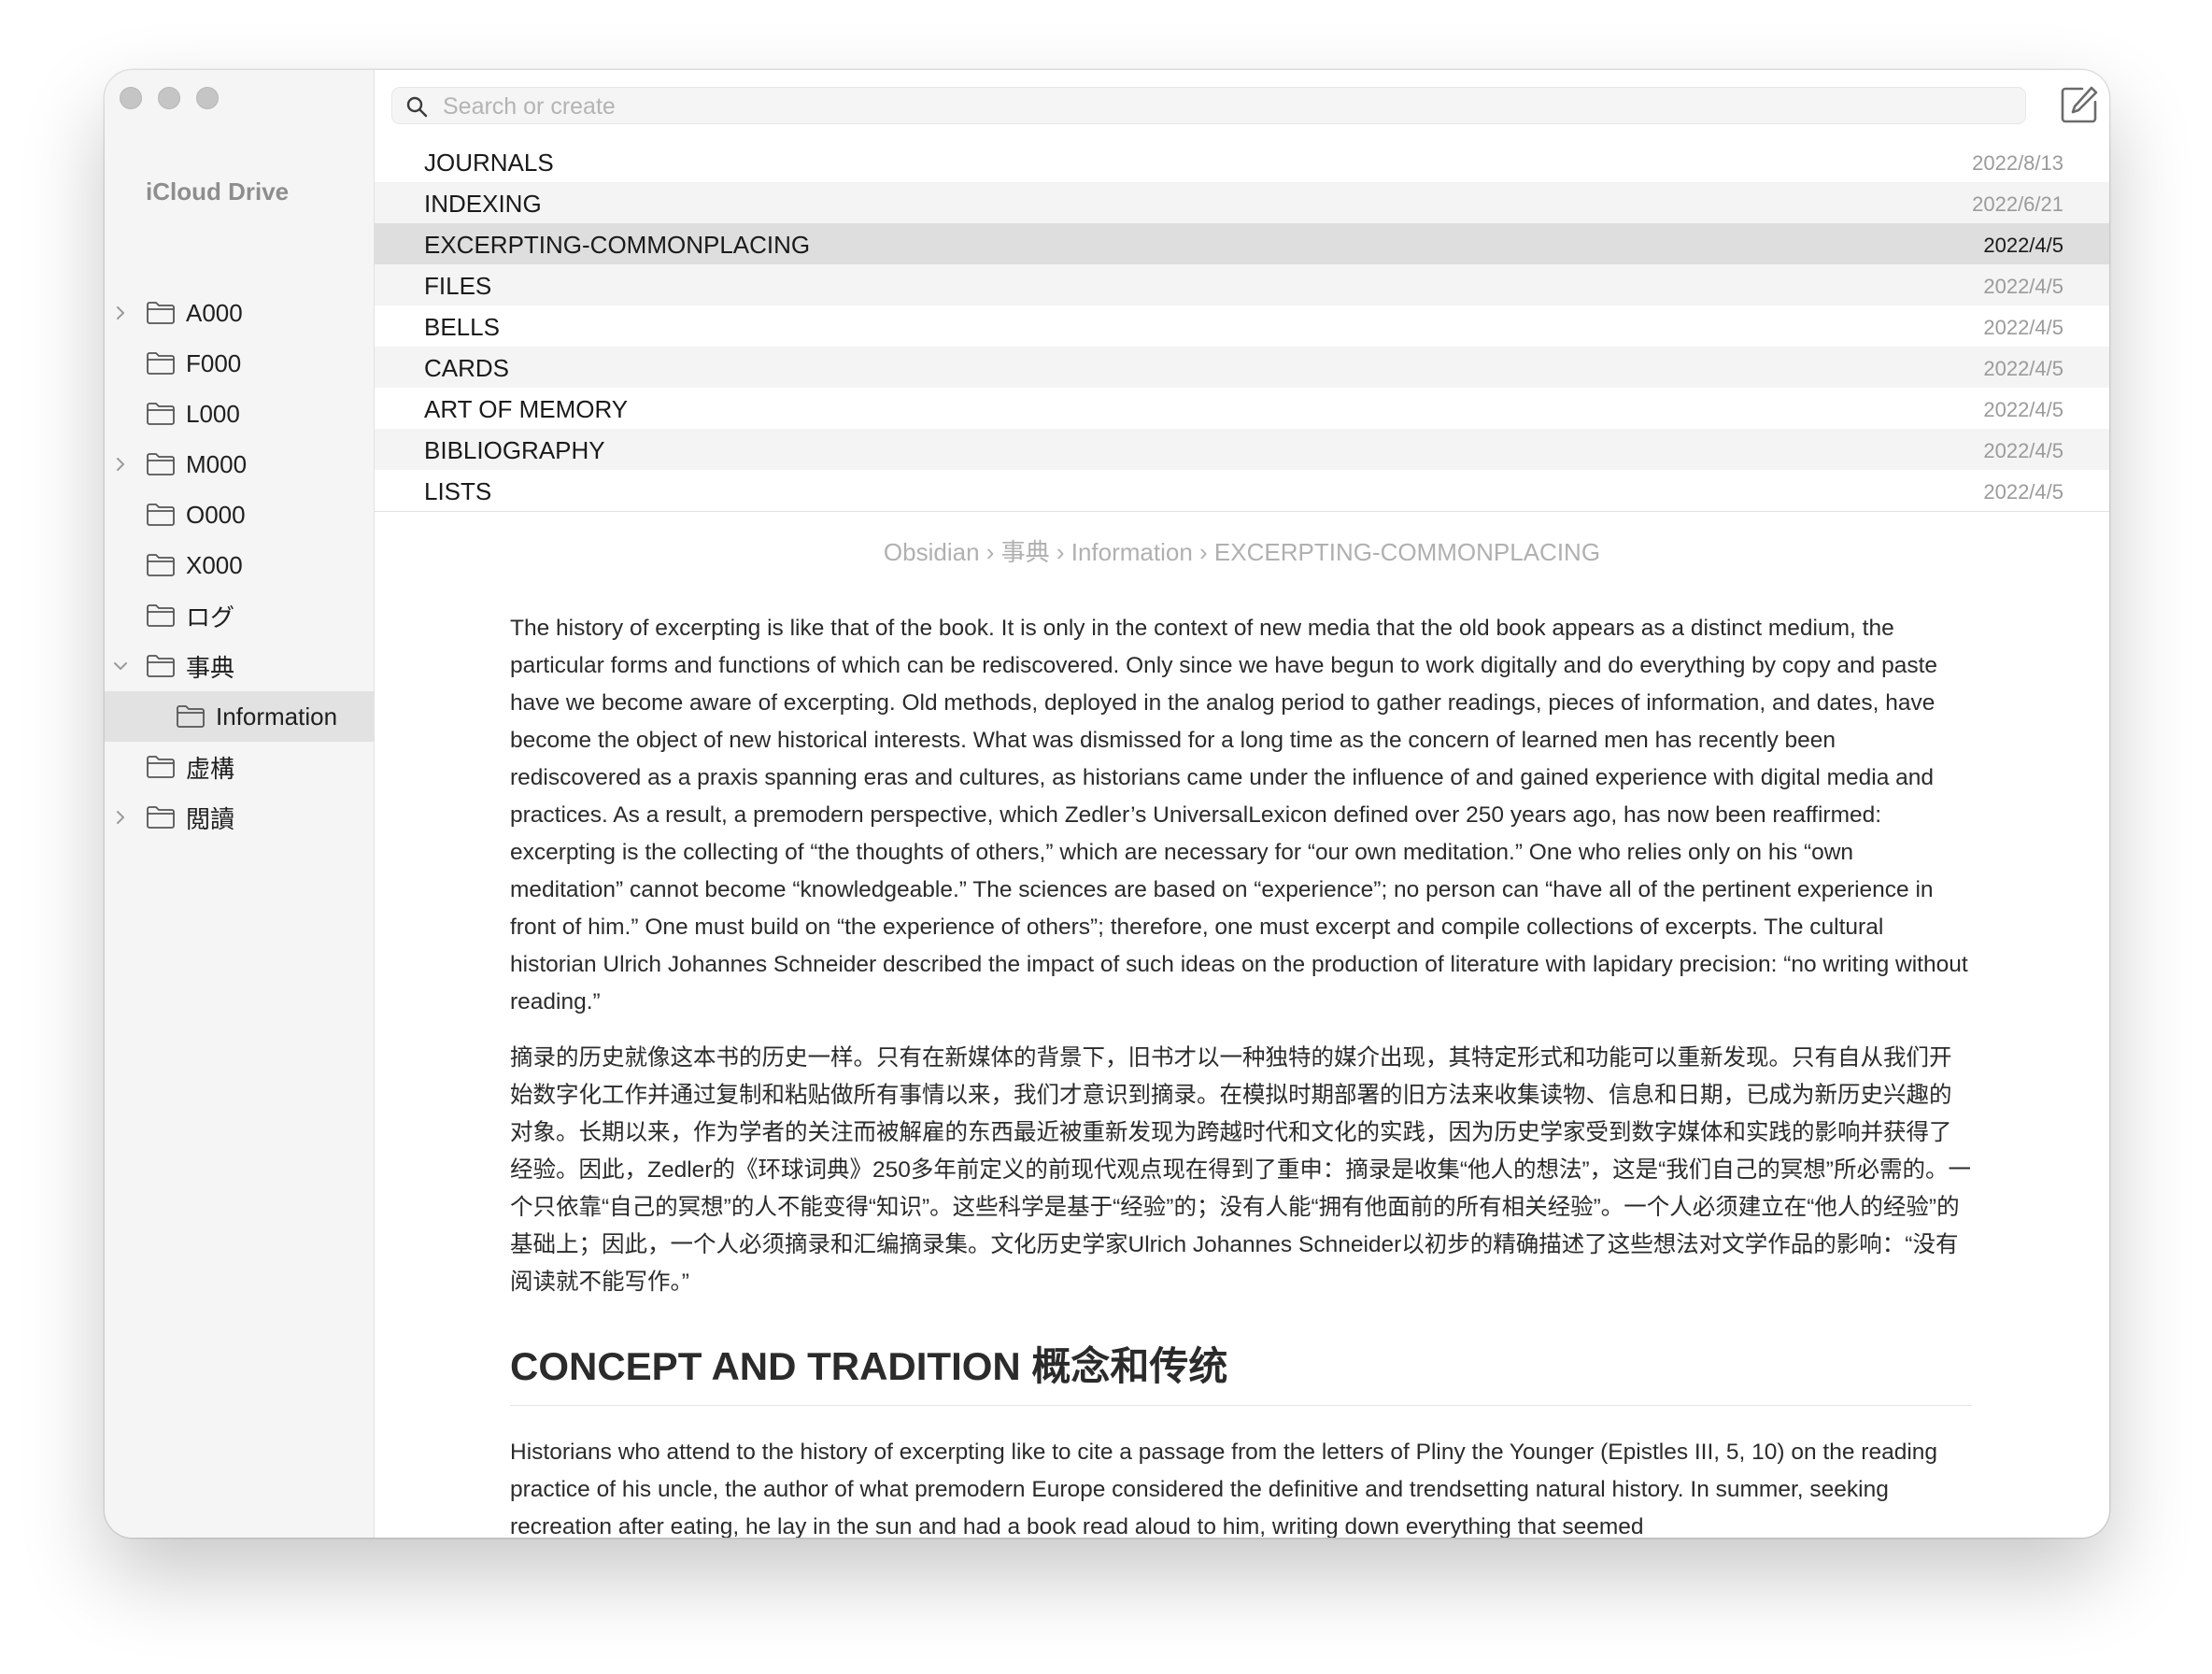 This screenshot has width=2212, height=1674. Describe the element at coordinates (1242, 243) in the screenshot. I see `note-list-item: EXCERPTING-COMMONPLACING 2022/4/5` at that location.